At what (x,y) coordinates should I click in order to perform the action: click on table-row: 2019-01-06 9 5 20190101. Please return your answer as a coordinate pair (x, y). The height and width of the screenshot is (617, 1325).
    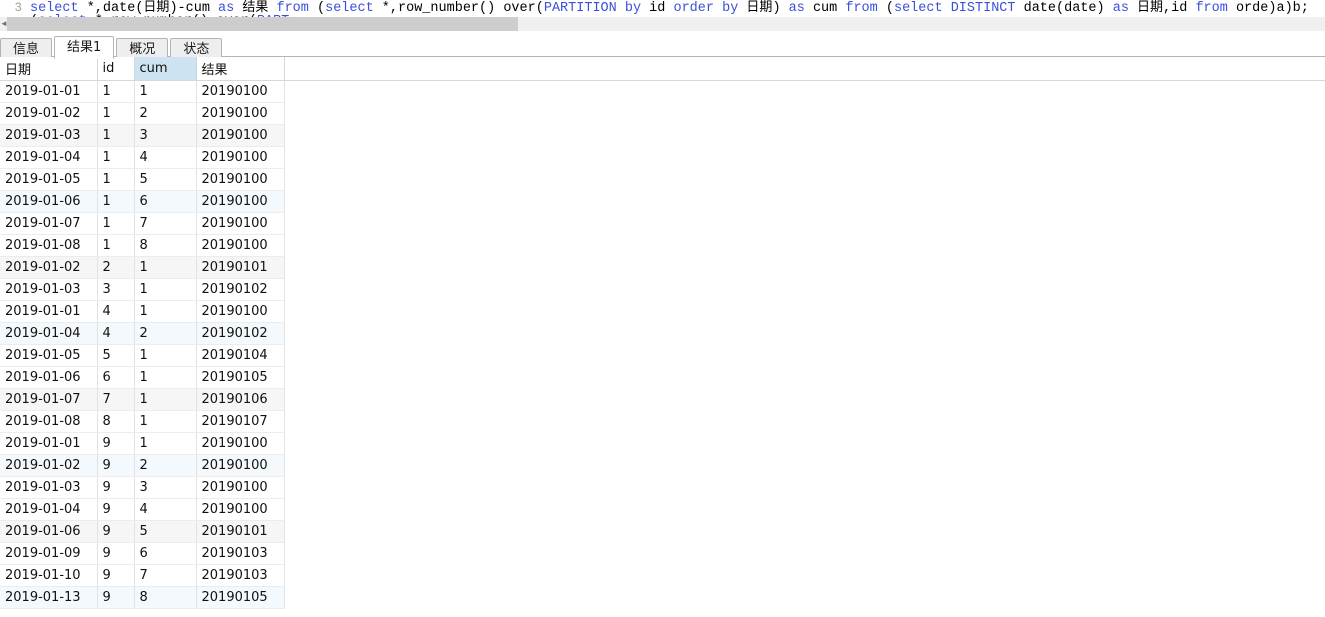
    Looking at the image, I should click on (142, 531).